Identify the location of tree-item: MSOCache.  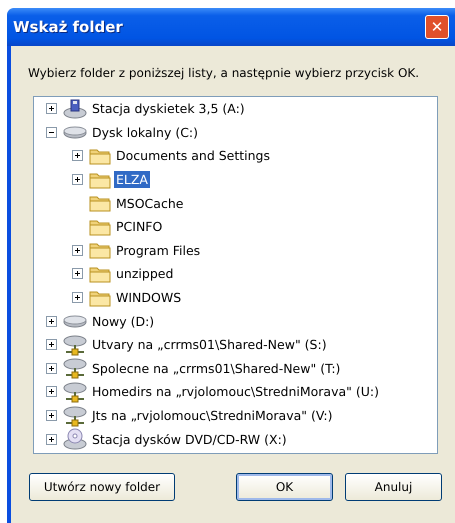
(150, 203).